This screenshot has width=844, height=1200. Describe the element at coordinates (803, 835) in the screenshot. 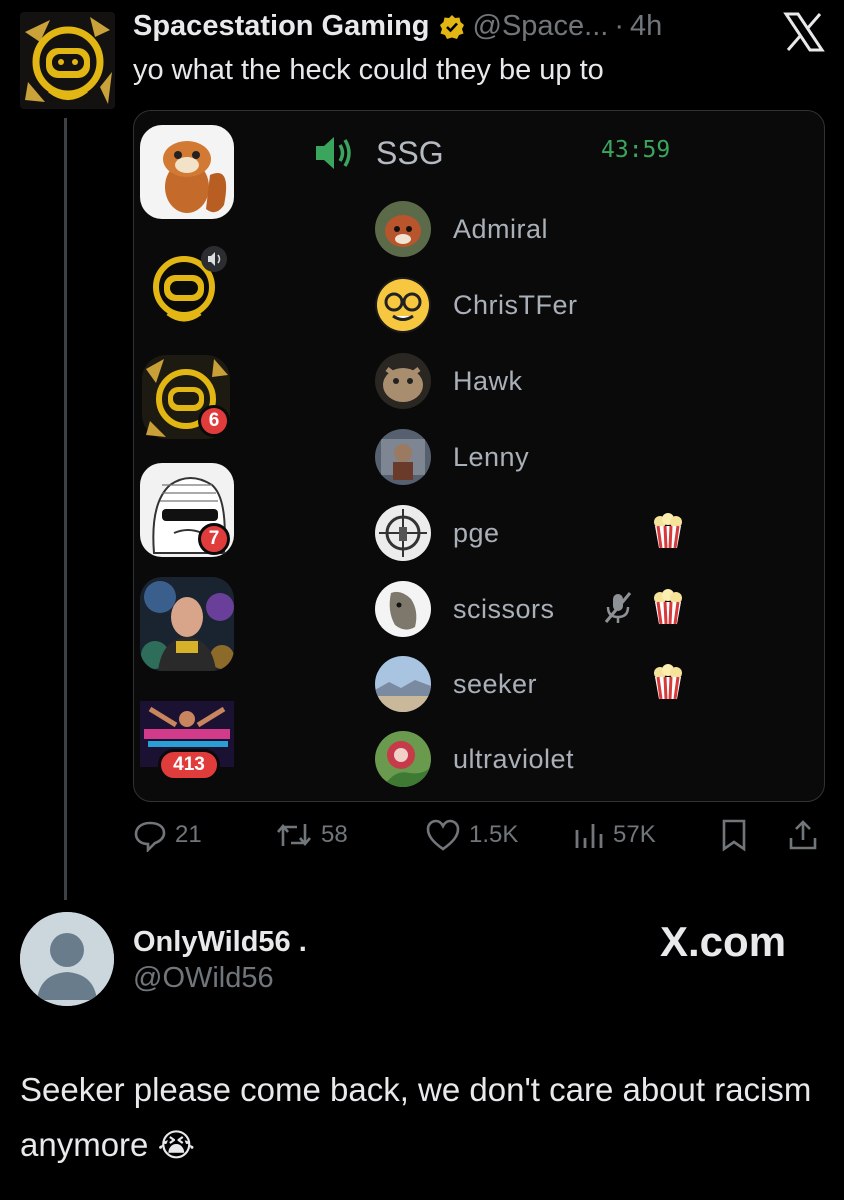

I see `share-icon` at that location.